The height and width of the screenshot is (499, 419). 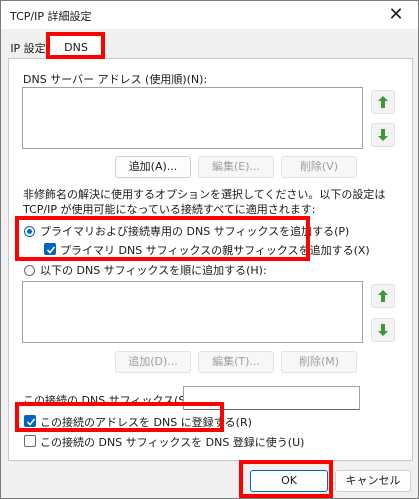 I want to click on suffix-move-down-button, so click(x=383, y=330).